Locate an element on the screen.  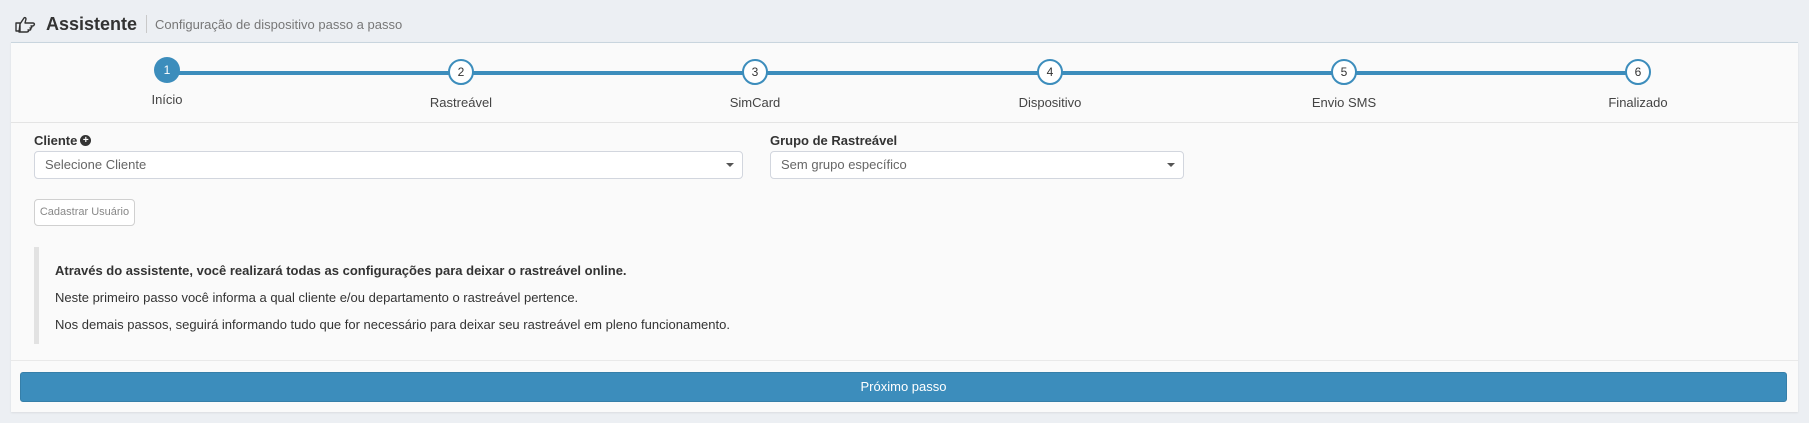
wizard-step-envio-sms: 5 Envio SMS is located at coordinates (1344, 84).